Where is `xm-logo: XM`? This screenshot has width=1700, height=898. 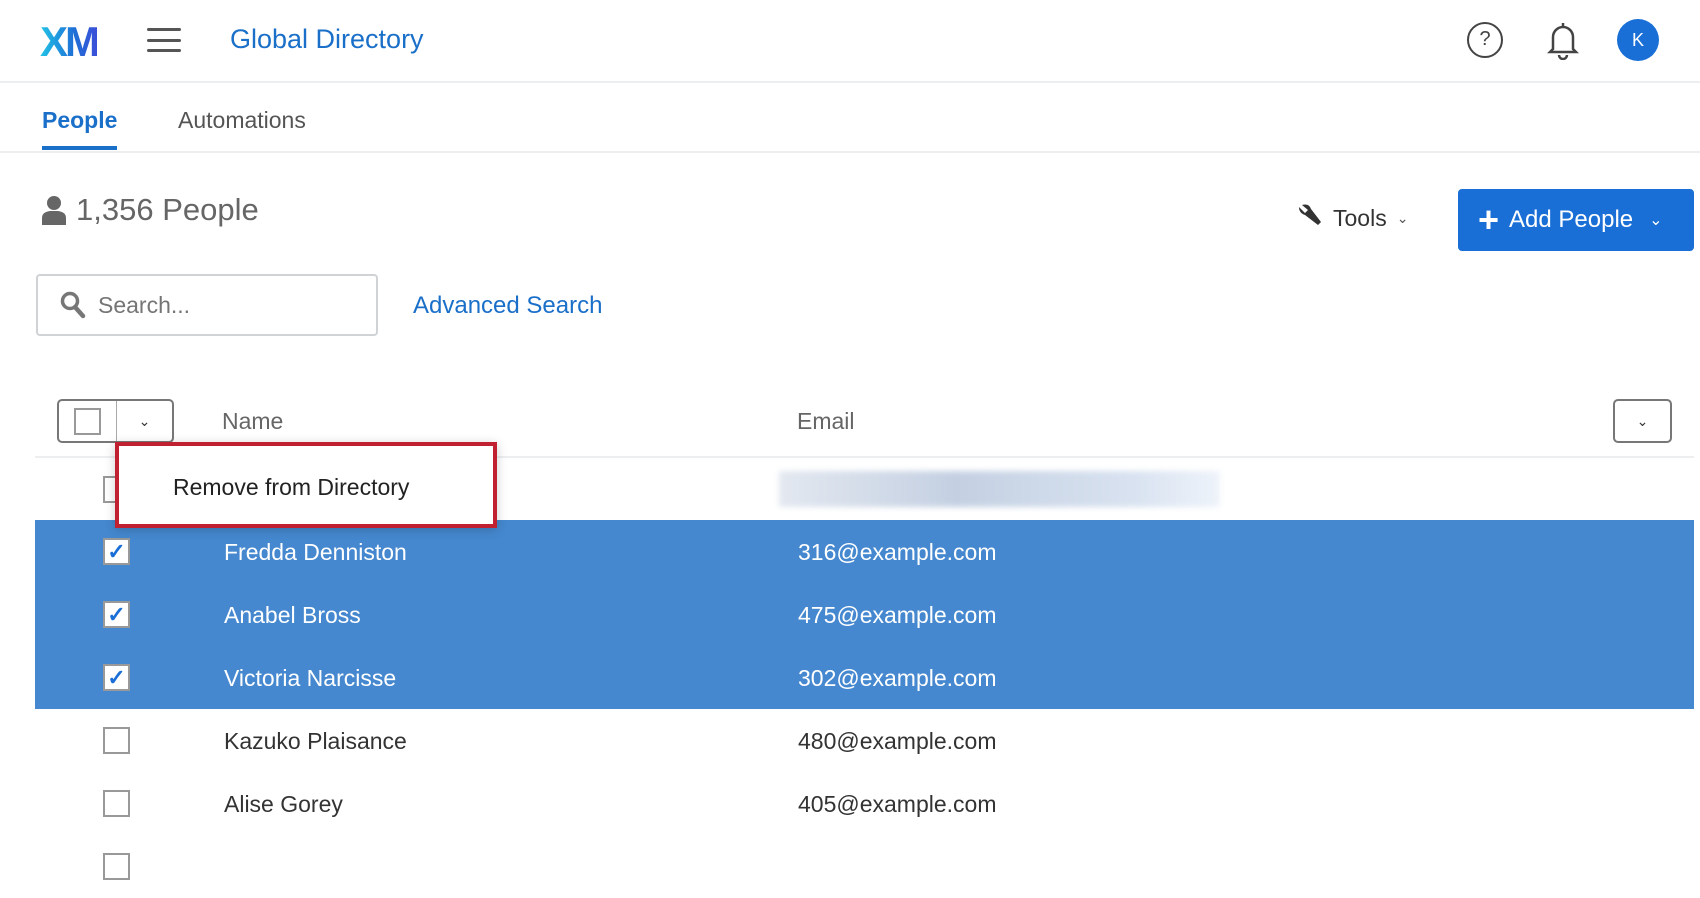
xm-logo: XM is located at coordinates (70, 42).